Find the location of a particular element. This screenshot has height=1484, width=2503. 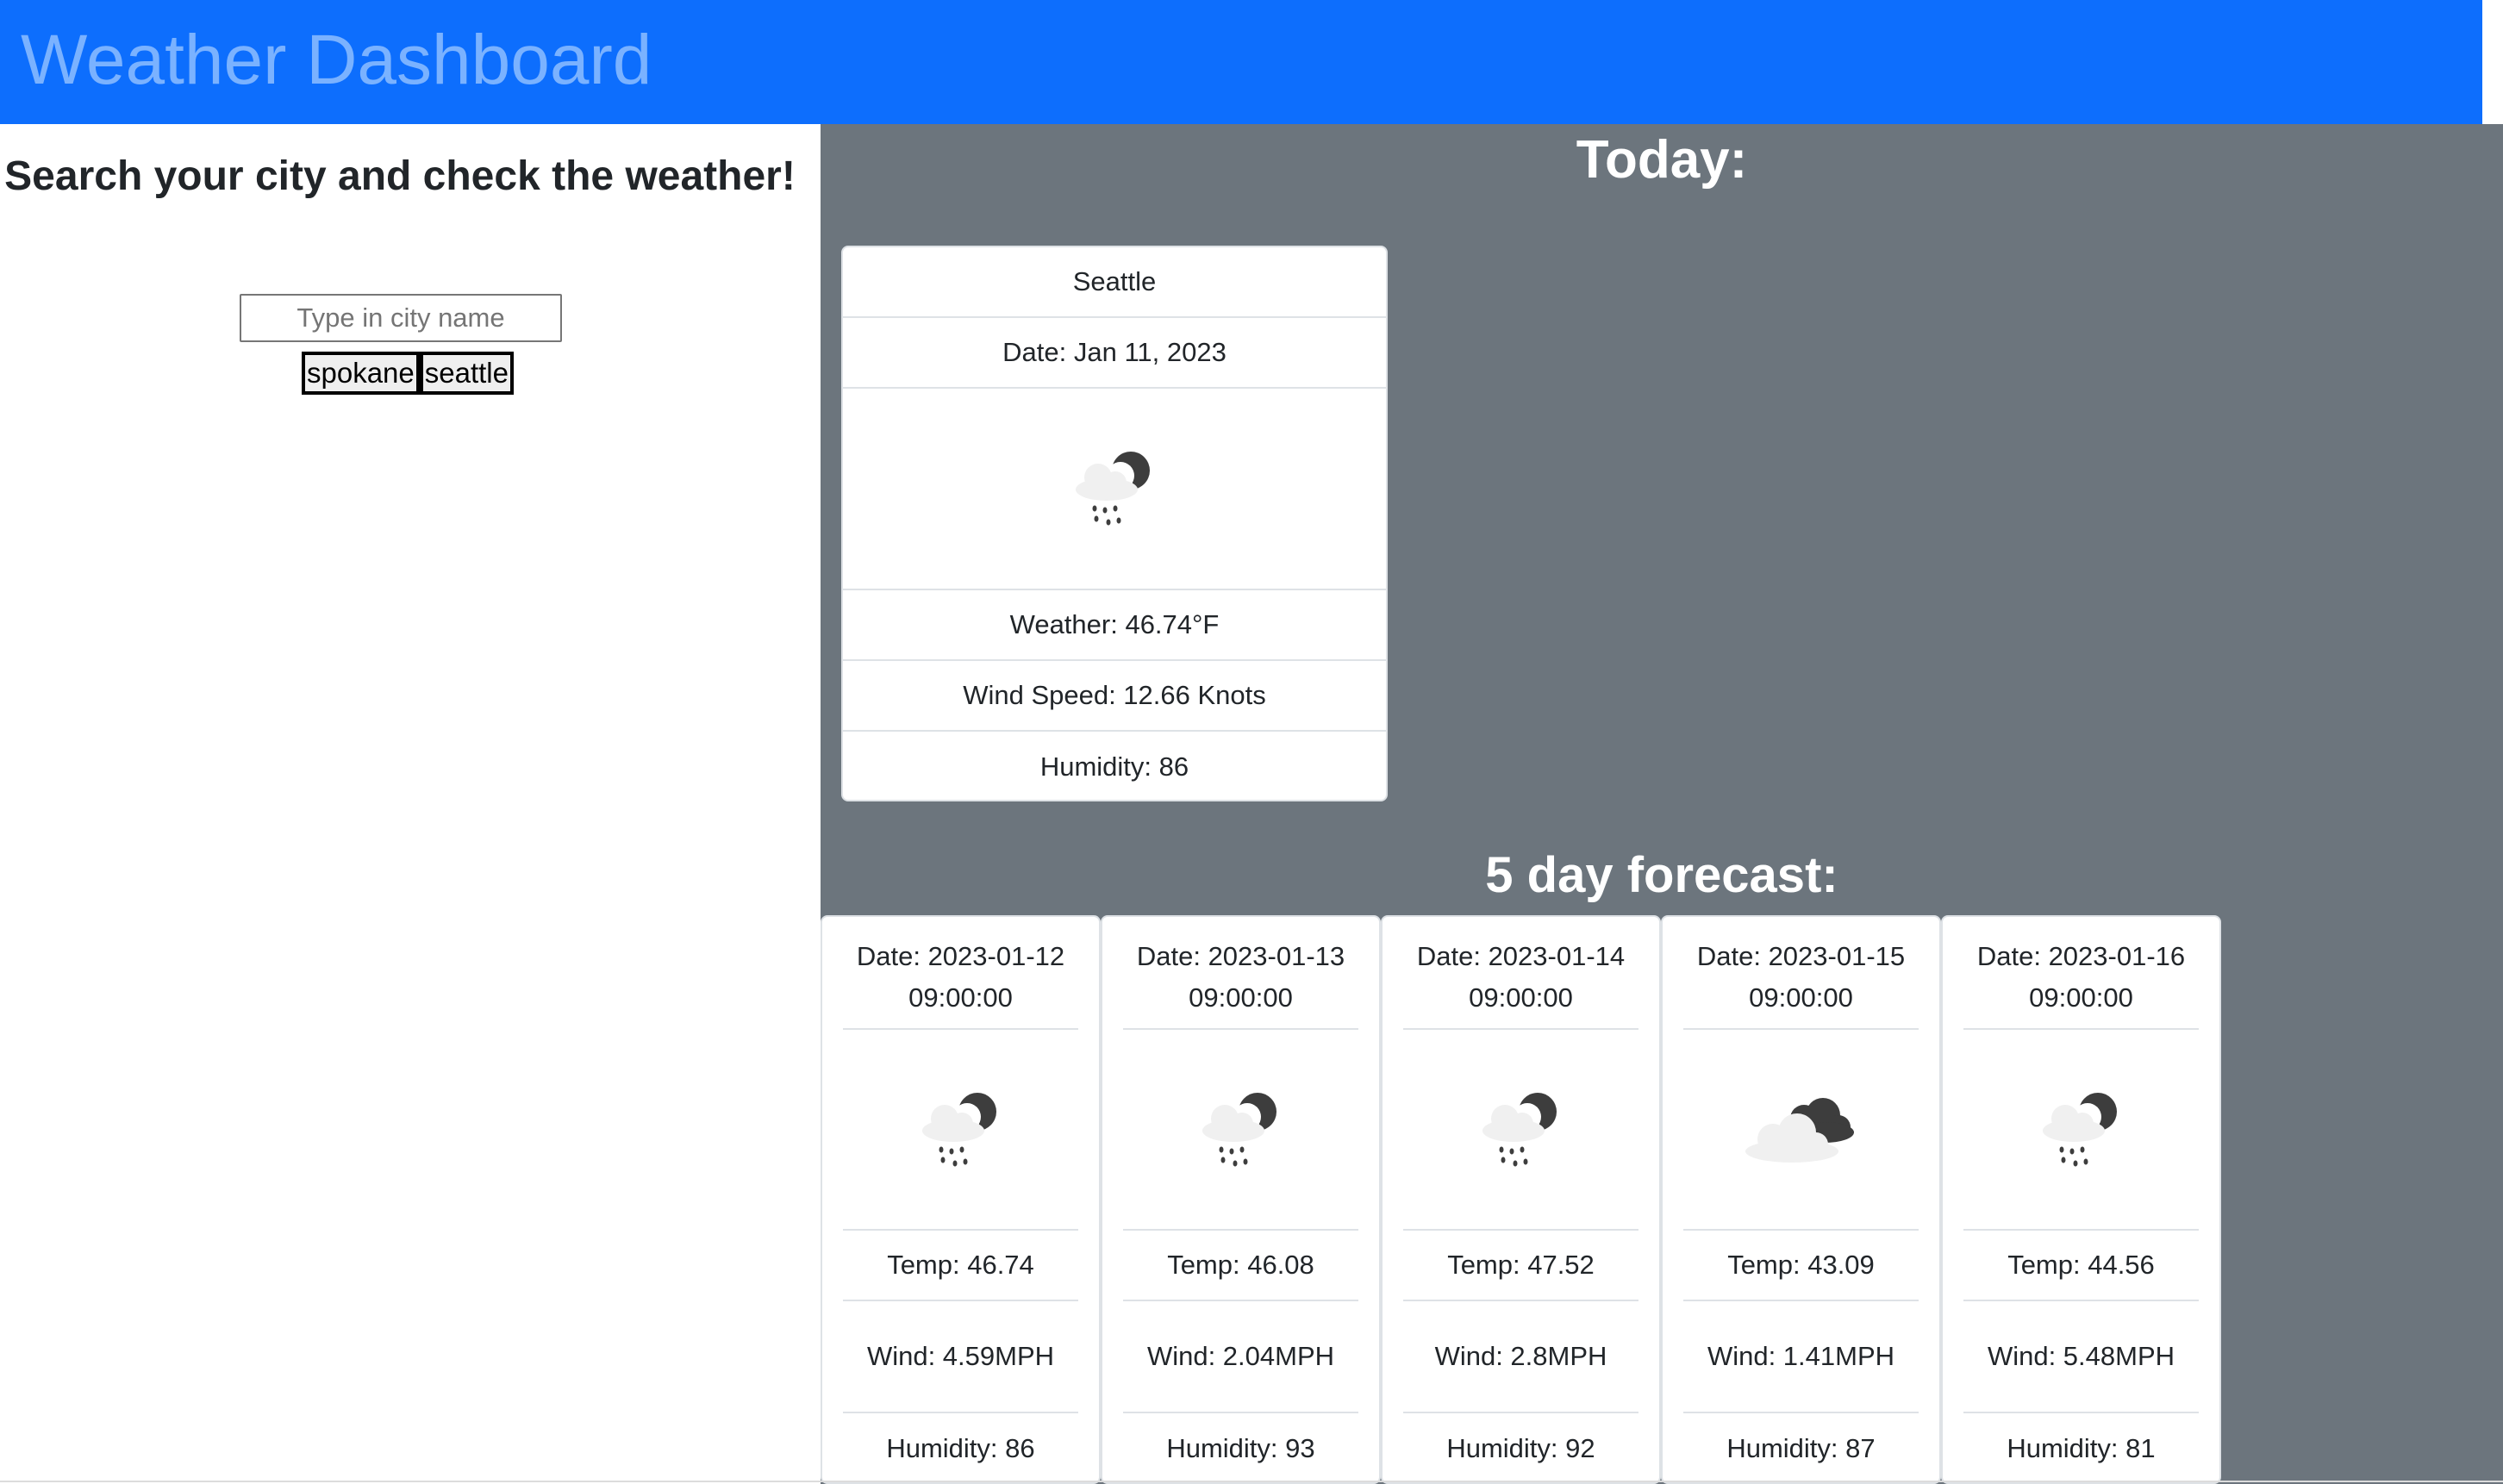

forecast-wind-value: Wind: 2.04 is located at coordinates (1211, 1356).